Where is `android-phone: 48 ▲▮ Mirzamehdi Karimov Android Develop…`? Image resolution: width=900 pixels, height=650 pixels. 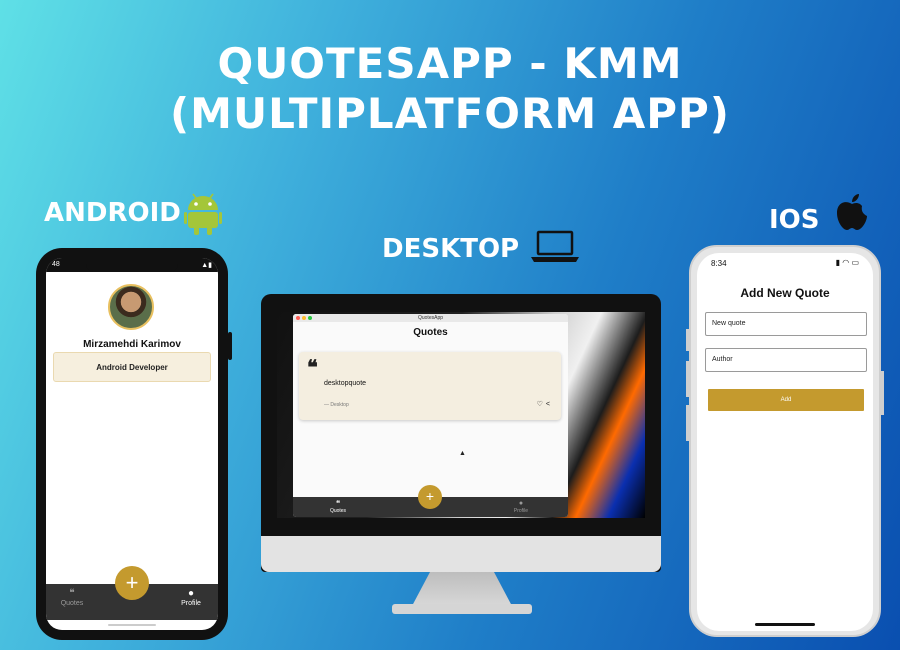 android-phone: 48 ▲▮ Mirzamehdi Karimov Android Develop… is located at coordinates (134, 444).